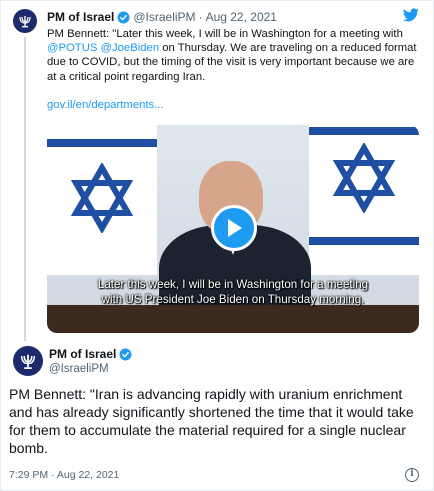  I want to click on israel-flag-right, so click(364, 200).